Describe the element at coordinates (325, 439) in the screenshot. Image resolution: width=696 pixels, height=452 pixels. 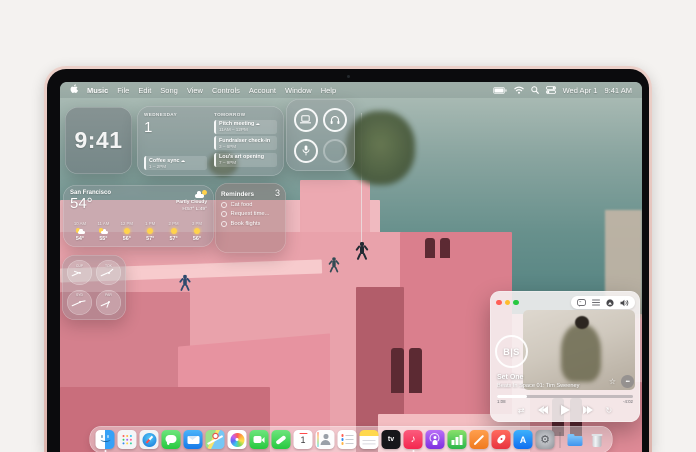
I see `dock-icon-contacts` at that location.